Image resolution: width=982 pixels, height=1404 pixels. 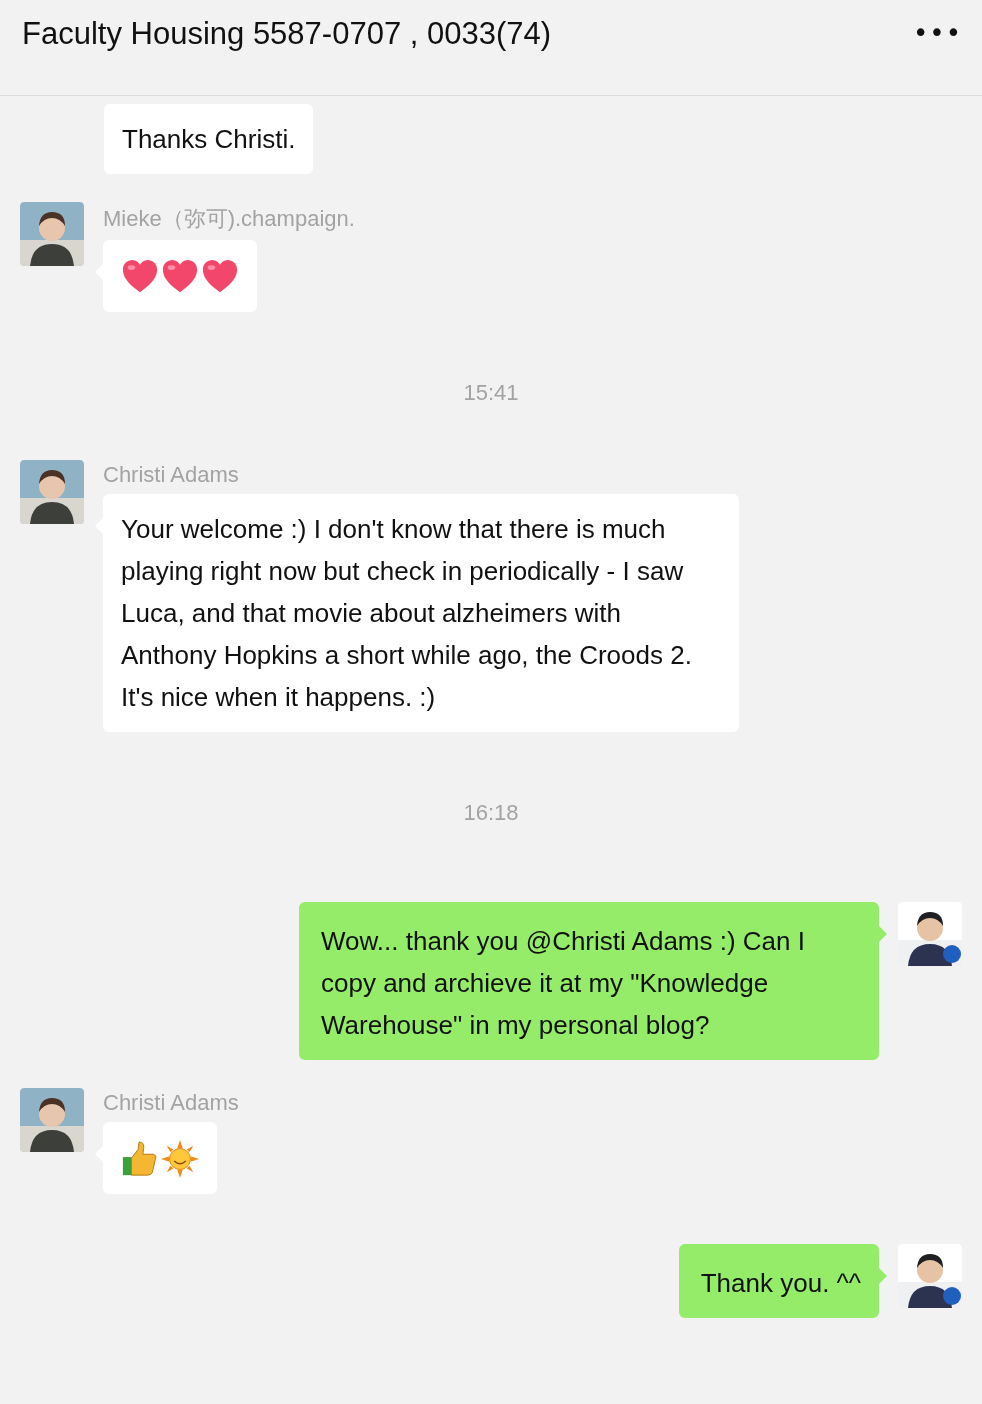 What do you see at coordinates (180, 1159) in the screenshot?
I see `sun-icon` at bounding box center [180, 1159].